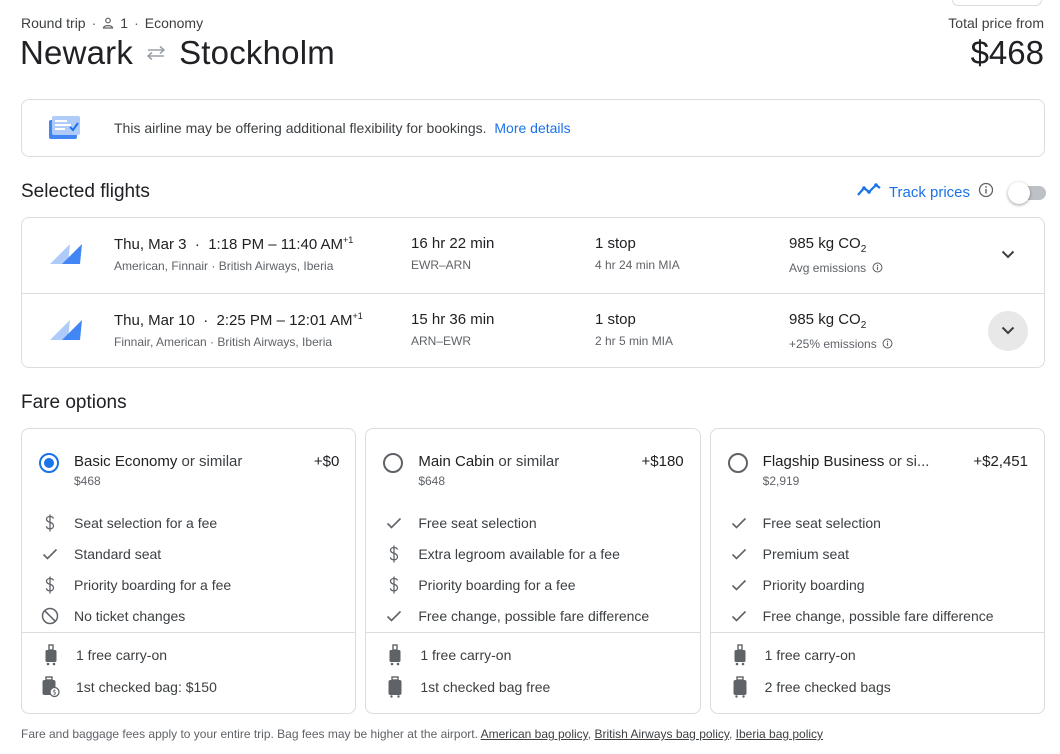 The height and width of the screenshot is (754, 1060). I want to click on fare-feature-text: Free seat selection, so click(821, 522).